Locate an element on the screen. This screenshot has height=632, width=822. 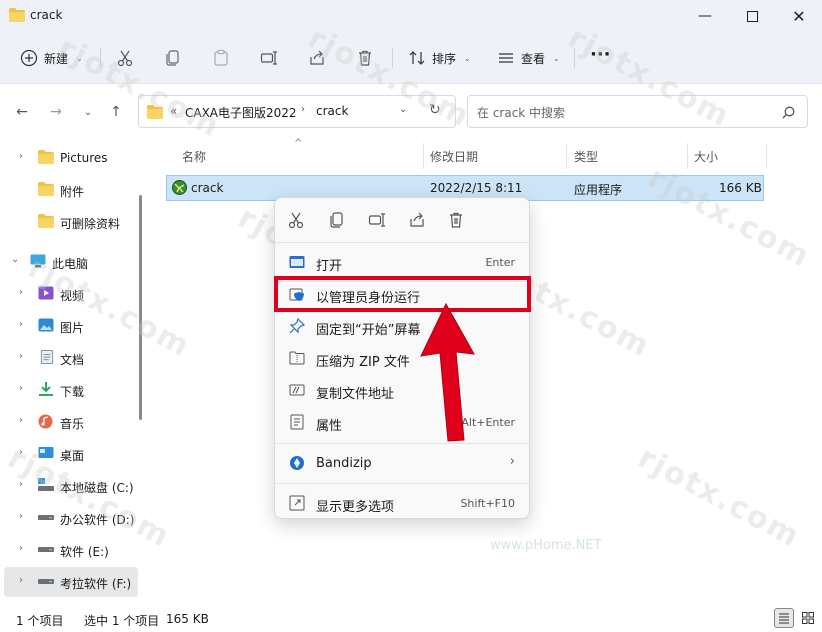
menu-item-properties: 属性 Alt+Enter is located at coordinates (402, 422).